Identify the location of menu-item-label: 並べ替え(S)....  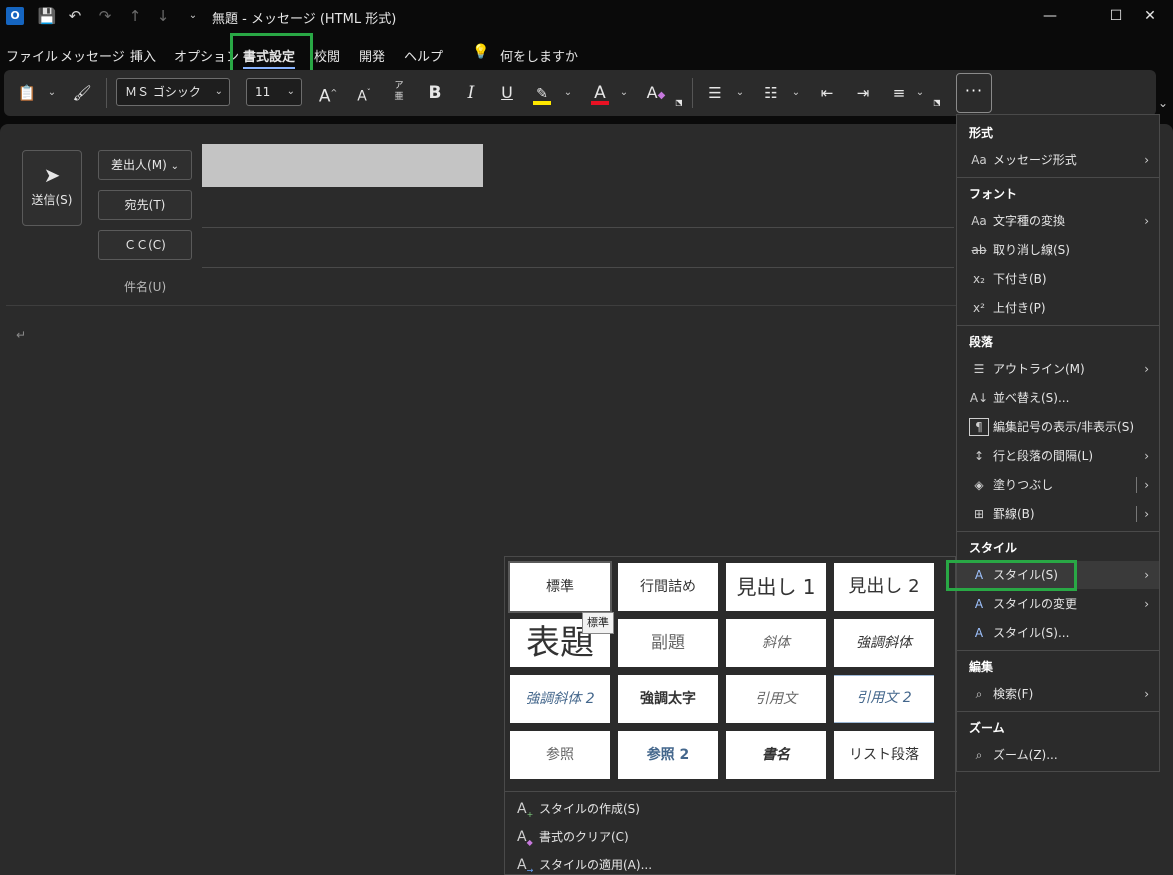
(1031, 398).